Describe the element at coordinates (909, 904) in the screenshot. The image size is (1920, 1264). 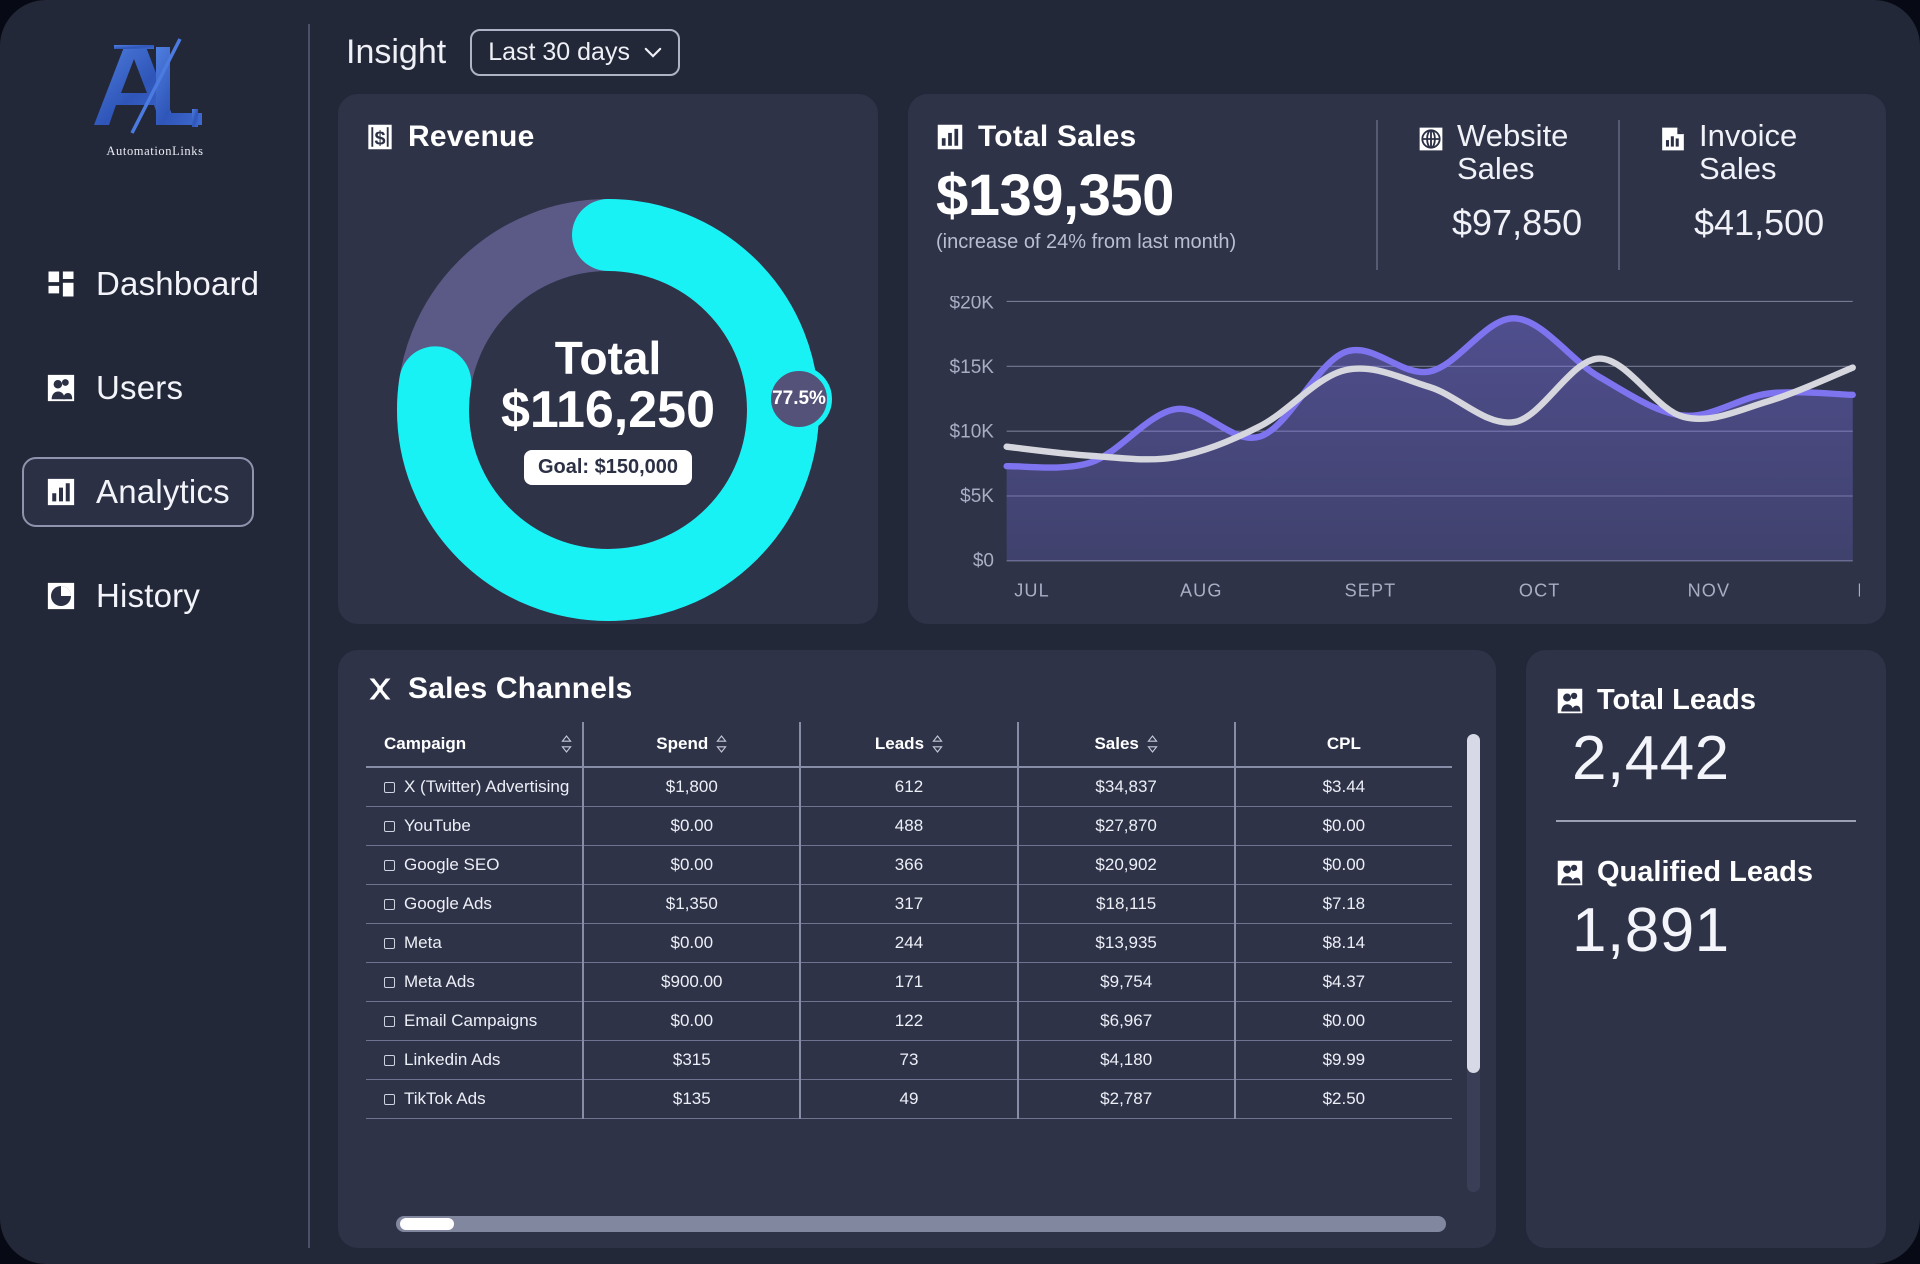
I see `table-row: Google Ads $1,350 317 $18,115 $7.18` at that location.